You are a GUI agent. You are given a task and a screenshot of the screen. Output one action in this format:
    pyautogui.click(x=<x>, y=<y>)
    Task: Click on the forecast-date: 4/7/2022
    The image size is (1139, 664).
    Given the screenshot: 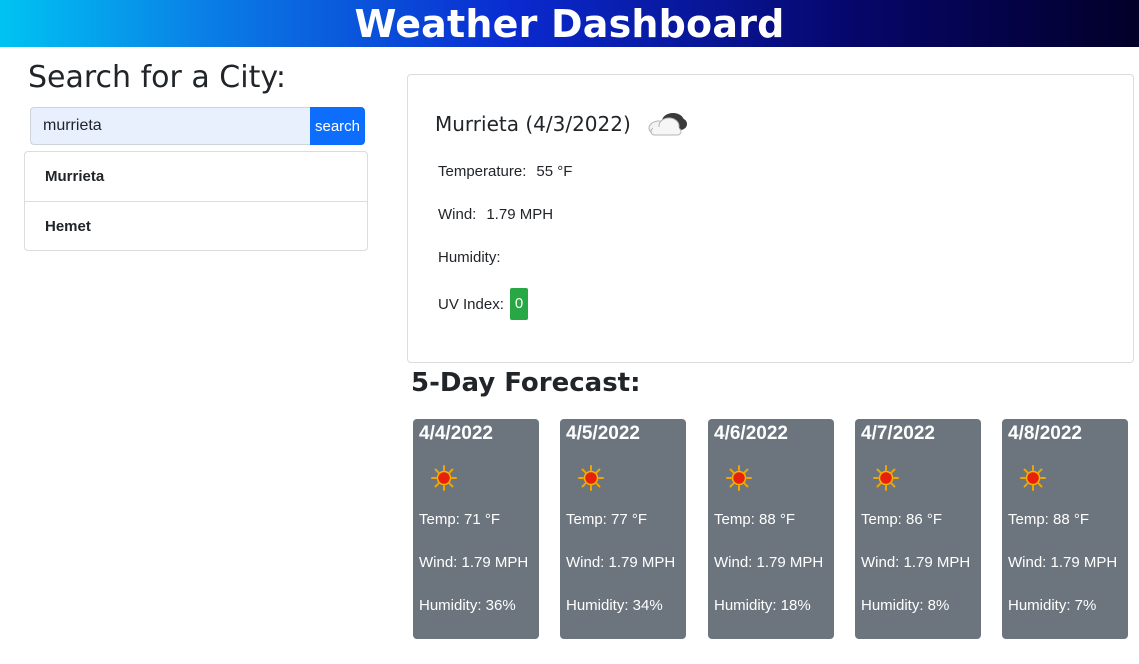 What is the action you would take?
    pyautogui.click(x=898, y=433)
    